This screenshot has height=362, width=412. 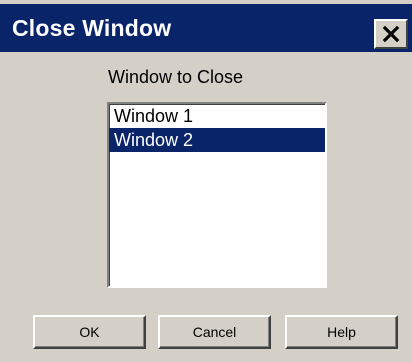 I want to click on close-button, so click(x=391, y=34).